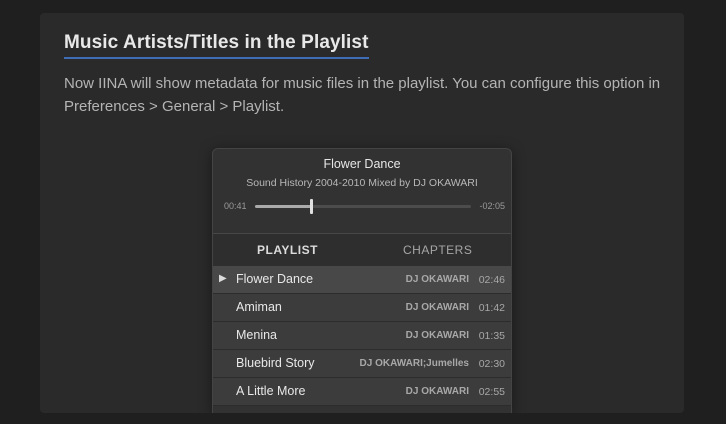 This screenshot has width=726, height=424. Describe the element at coordinates (312, 206) in the screenshot. I see `seek-knob` at that location.